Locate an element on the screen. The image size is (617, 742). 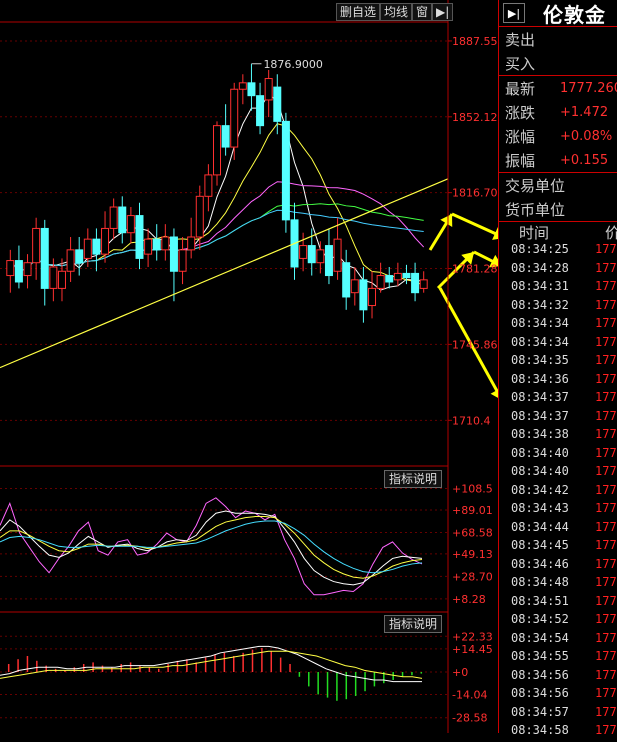
panel-nav-icon: ▶| is located at coordinates (514, 13).